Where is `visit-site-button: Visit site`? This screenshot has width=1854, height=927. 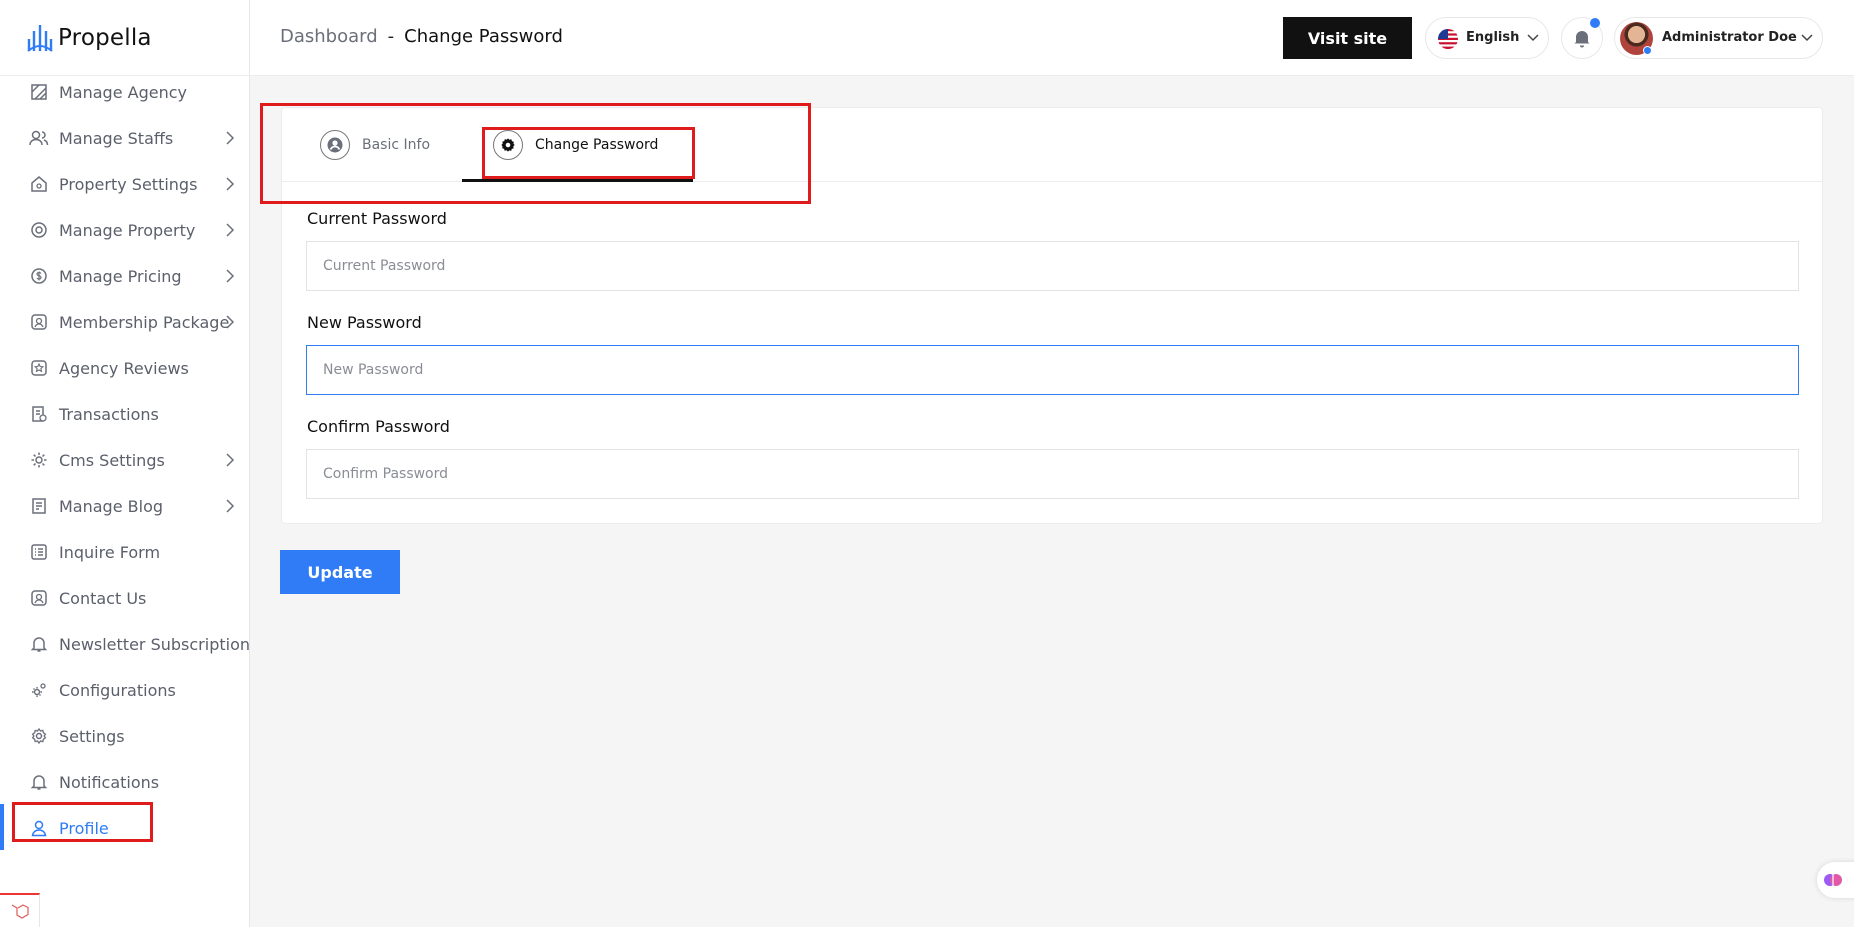 visit-site-button: Visit site is located at coordinates (1347, 38).